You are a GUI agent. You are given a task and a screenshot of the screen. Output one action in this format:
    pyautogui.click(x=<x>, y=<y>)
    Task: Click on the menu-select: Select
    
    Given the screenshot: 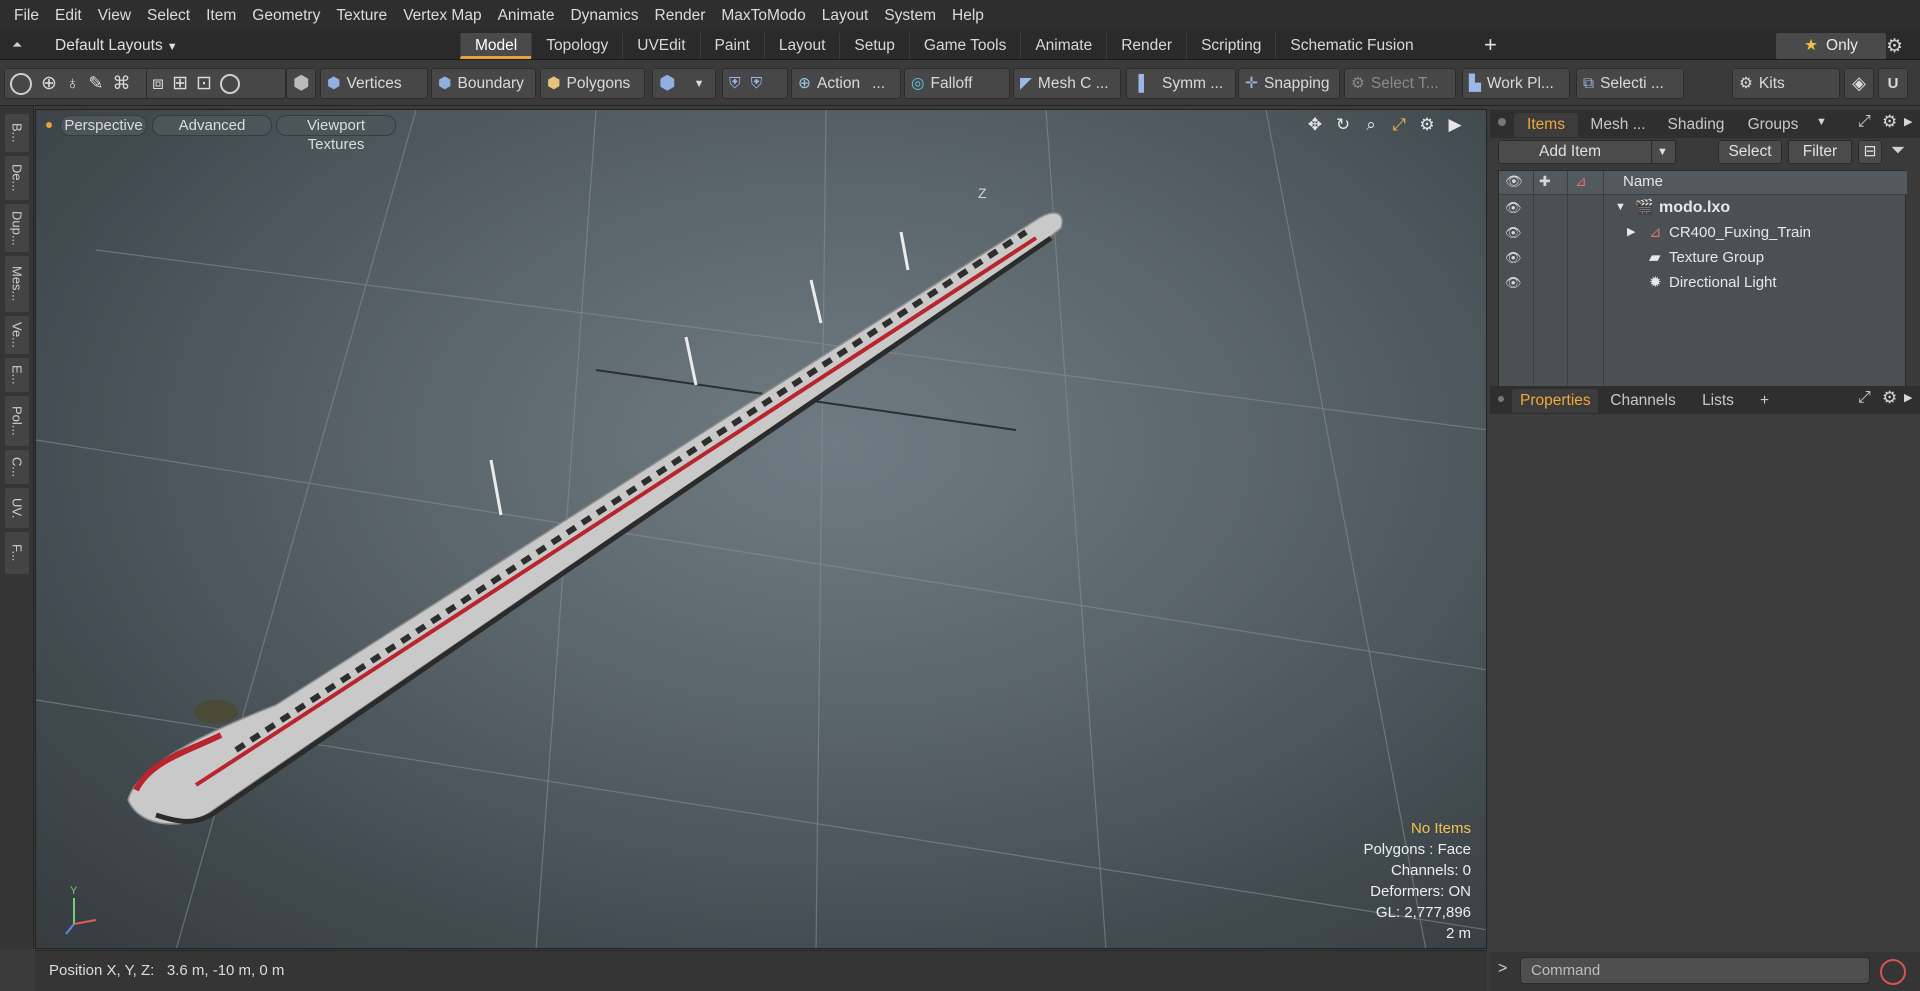 What is the action you would take?
    pyautogui.click(x=168, y=15)
    